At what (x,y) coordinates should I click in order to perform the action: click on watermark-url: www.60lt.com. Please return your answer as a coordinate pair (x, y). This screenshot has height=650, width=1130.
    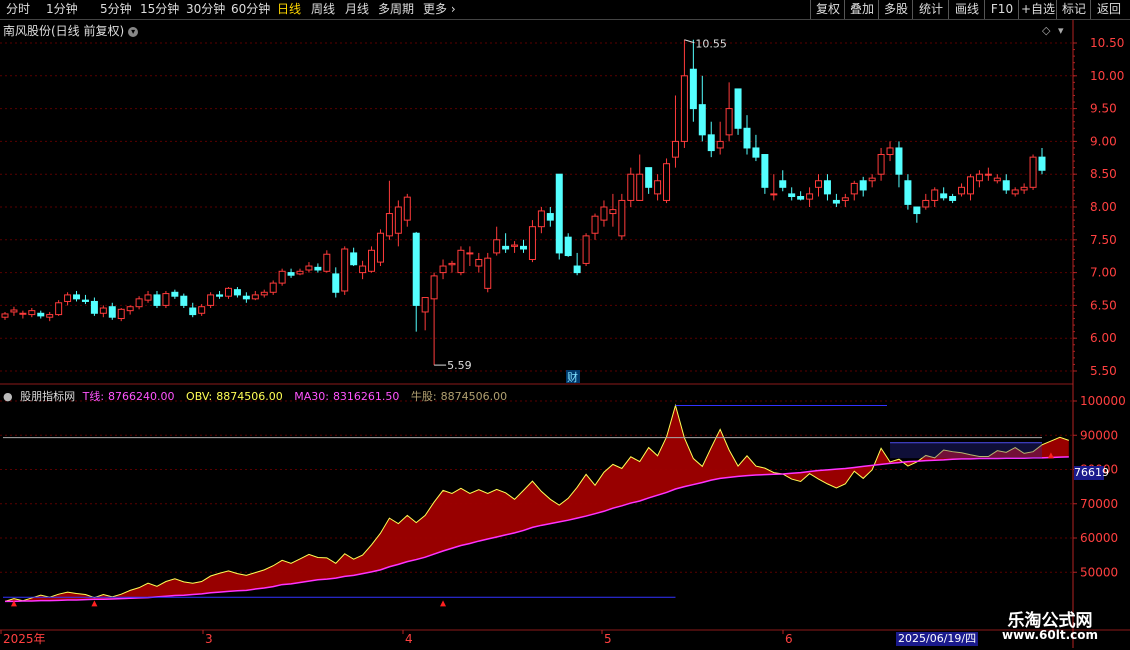
    Looking at the image, I should click on (1050, 635).